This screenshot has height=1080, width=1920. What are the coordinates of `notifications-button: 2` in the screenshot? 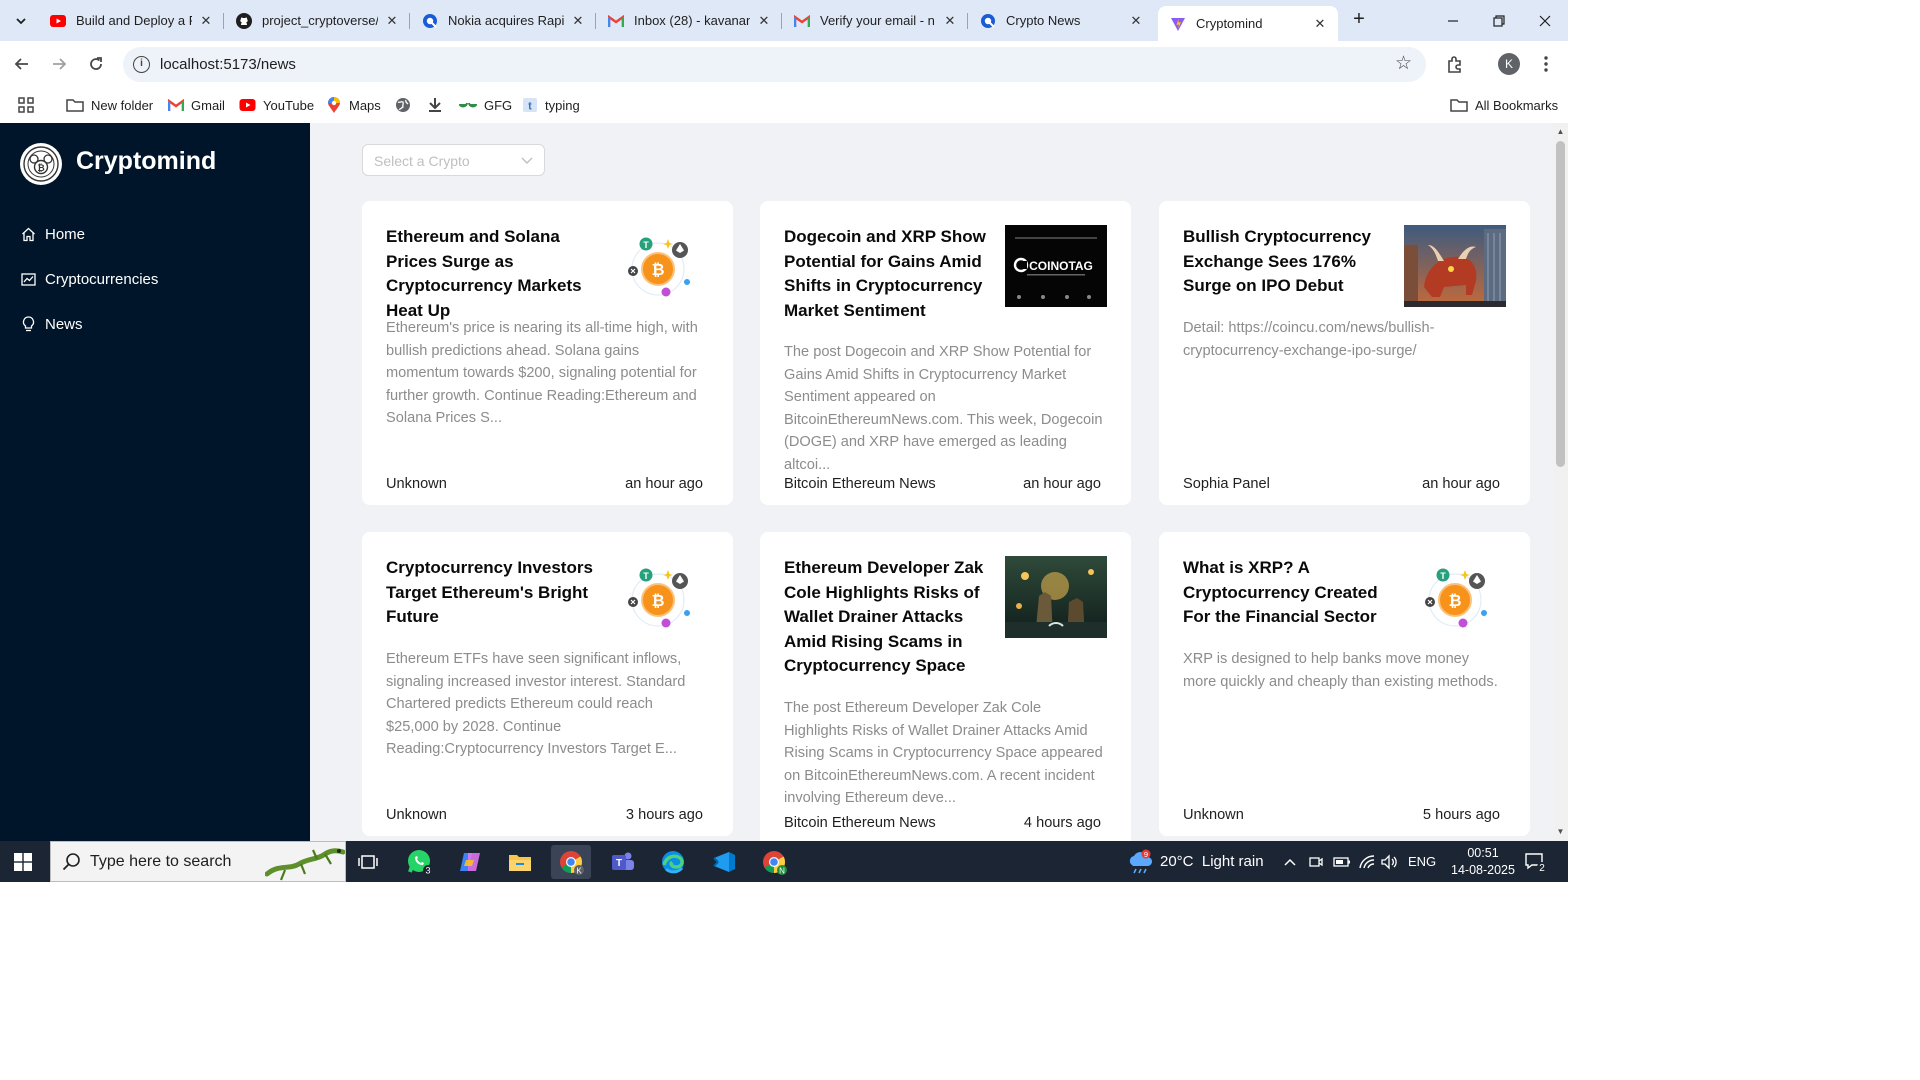 It's located at (1536, 861).